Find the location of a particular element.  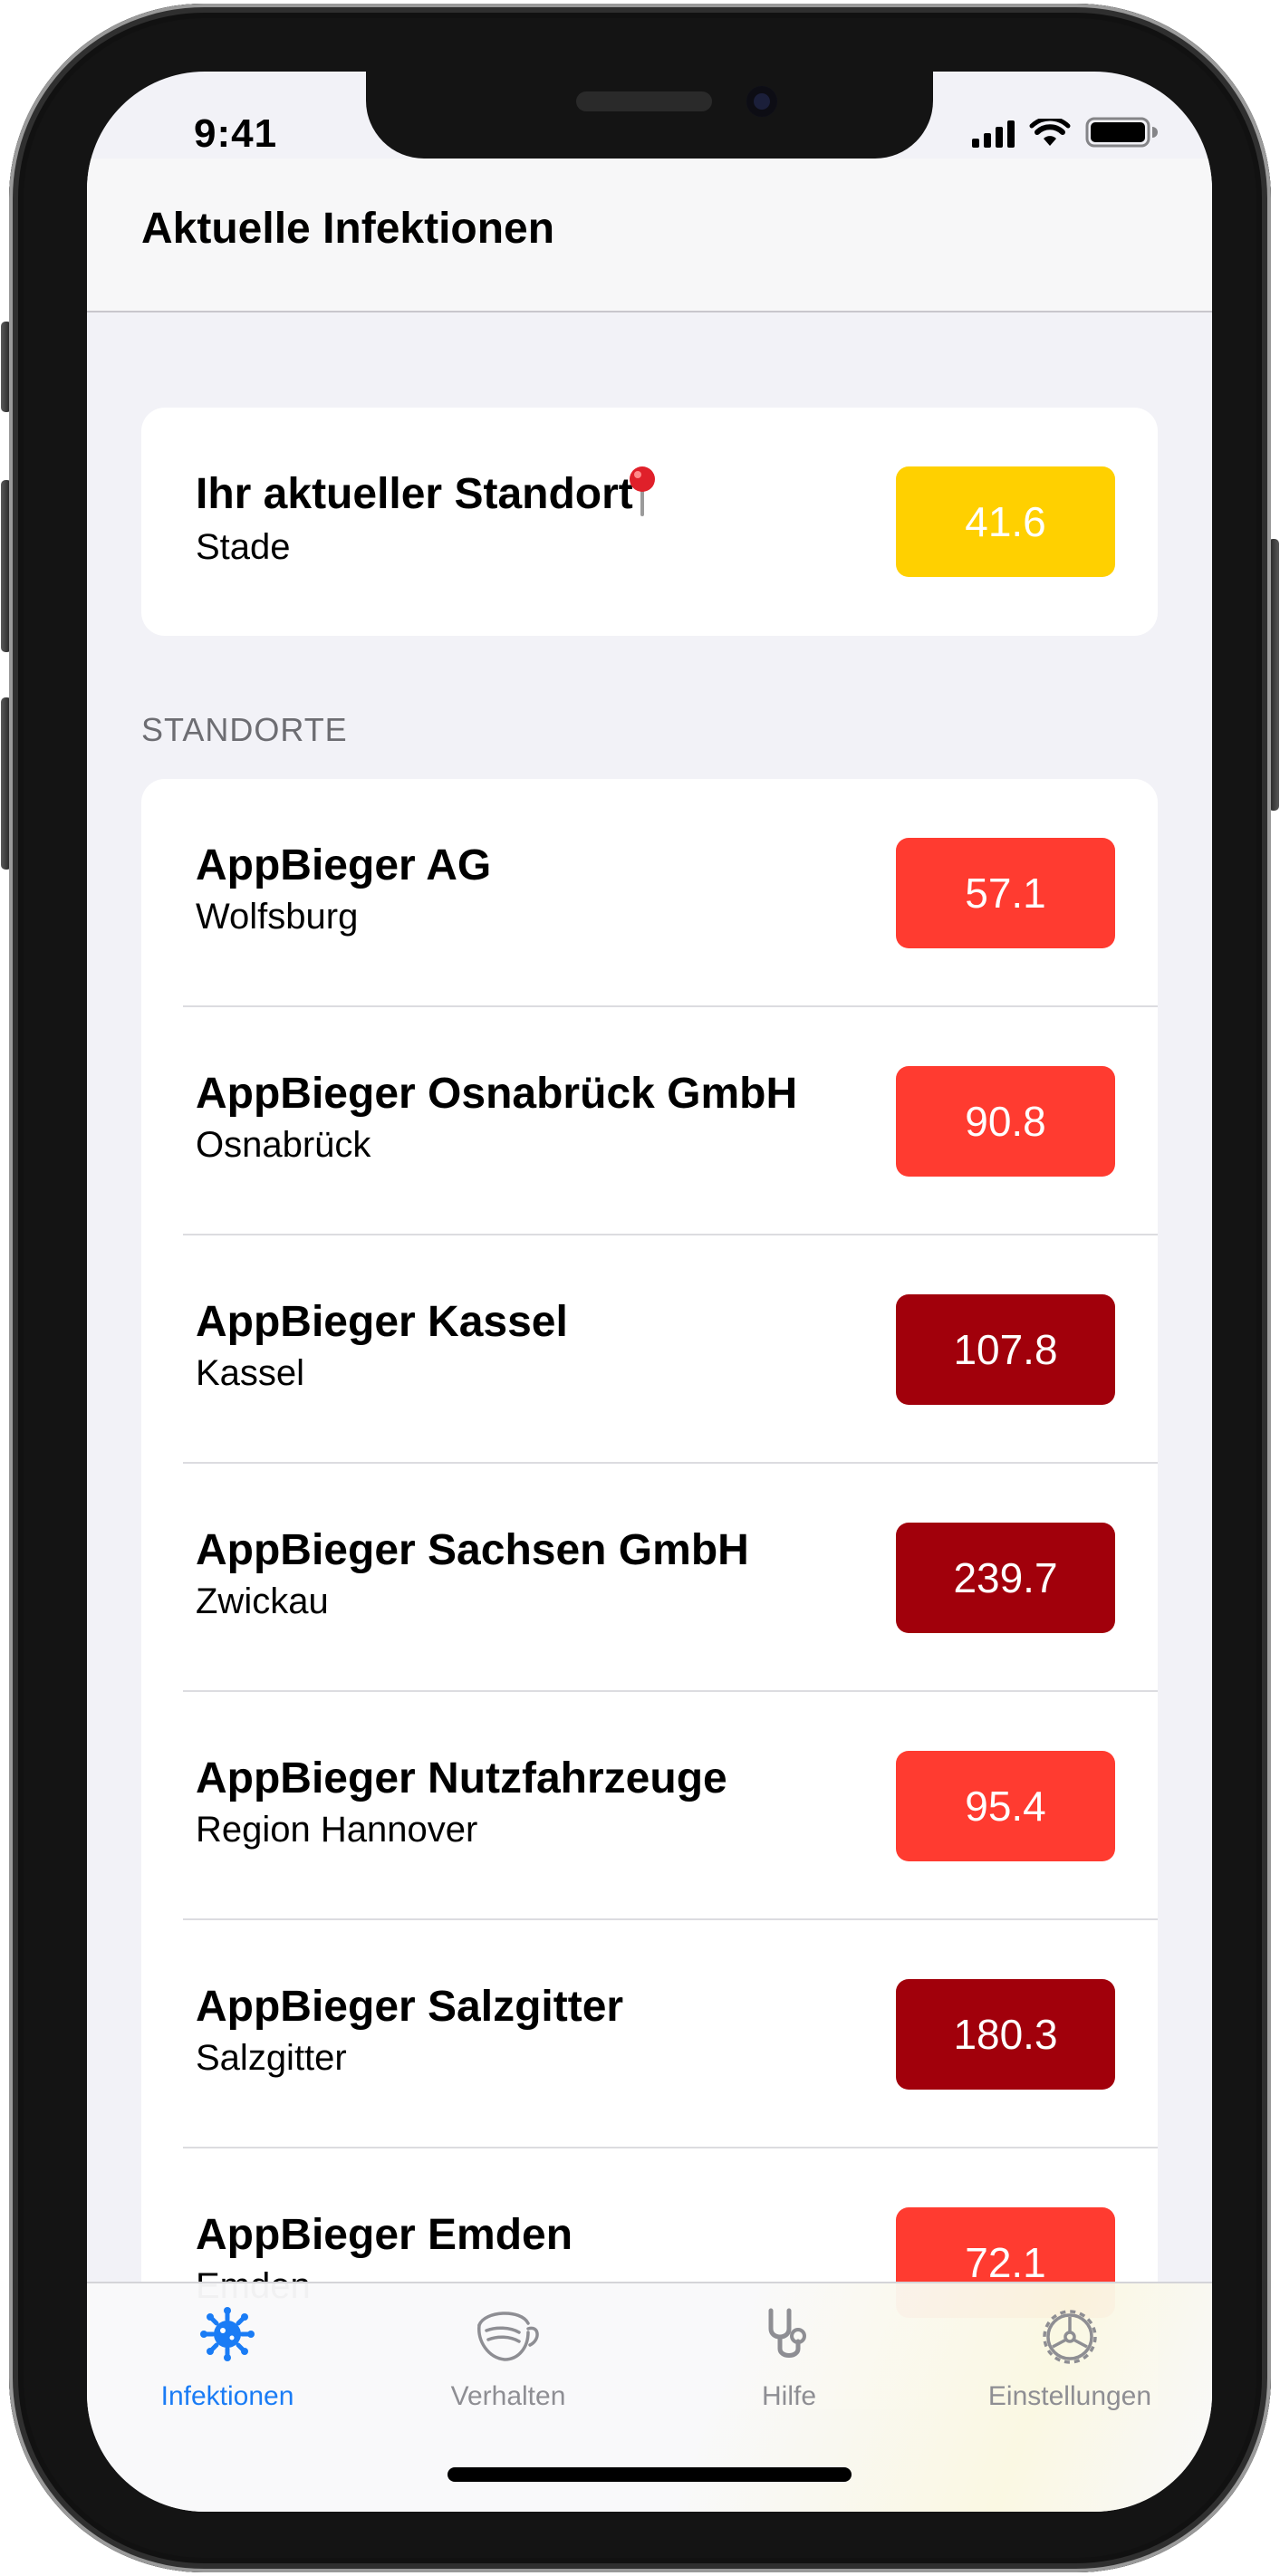

virus-icon is located at coordinates (227, 2334).